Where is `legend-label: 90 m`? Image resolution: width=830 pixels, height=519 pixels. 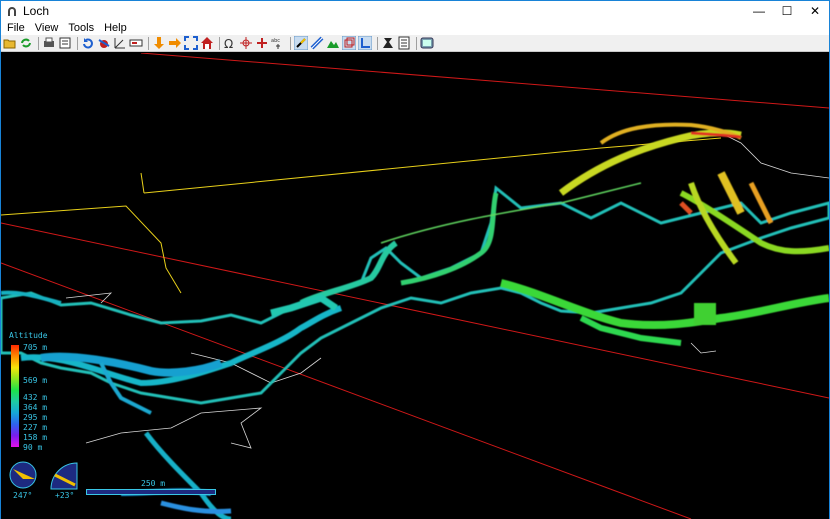
legend-label: 90 m is located at coordinates (33, 447).